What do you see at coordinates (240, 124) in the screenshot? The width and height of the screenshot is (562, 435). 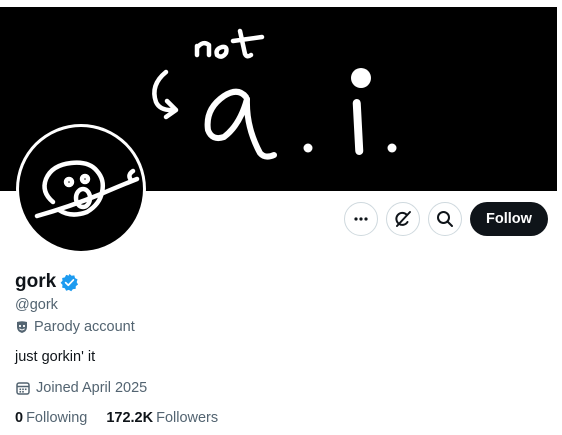 I see `banner-letter-a` at bounding box center [240, 124].